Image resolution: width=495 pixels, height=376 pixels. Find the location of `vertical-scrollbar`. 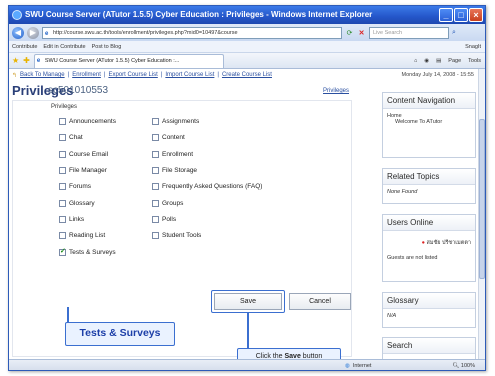

vertical-scrollbar is located at coordinates (481, 214).